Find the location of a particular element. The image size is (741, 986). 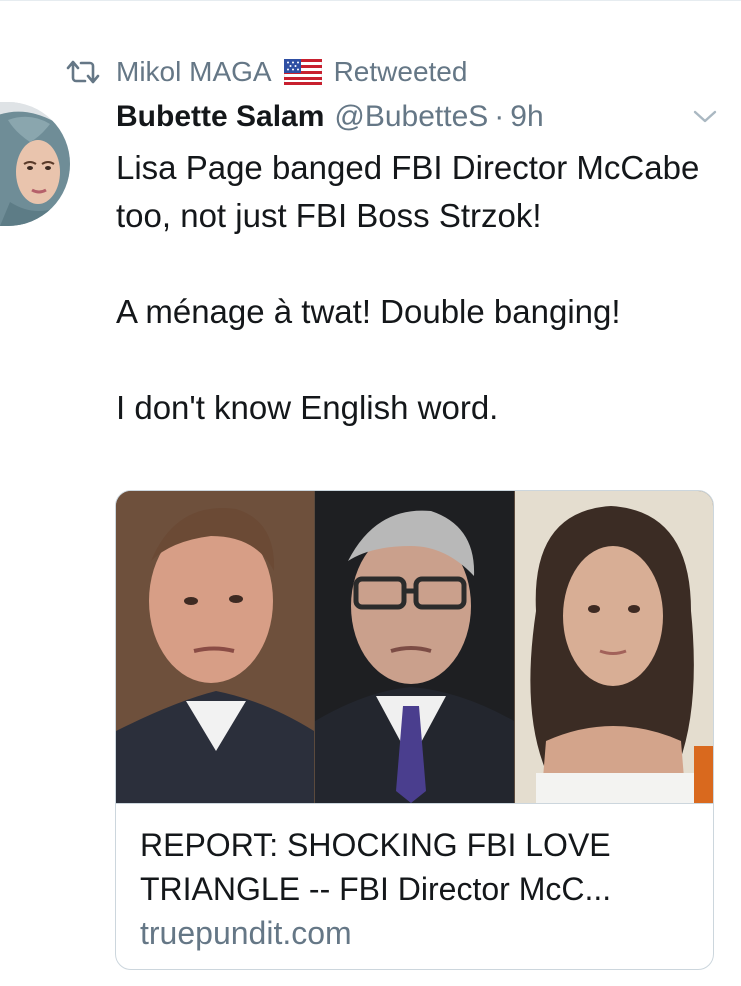

tweet-paragraph: A ménage à twat! Double banging! is located at coordinates (368, 311).